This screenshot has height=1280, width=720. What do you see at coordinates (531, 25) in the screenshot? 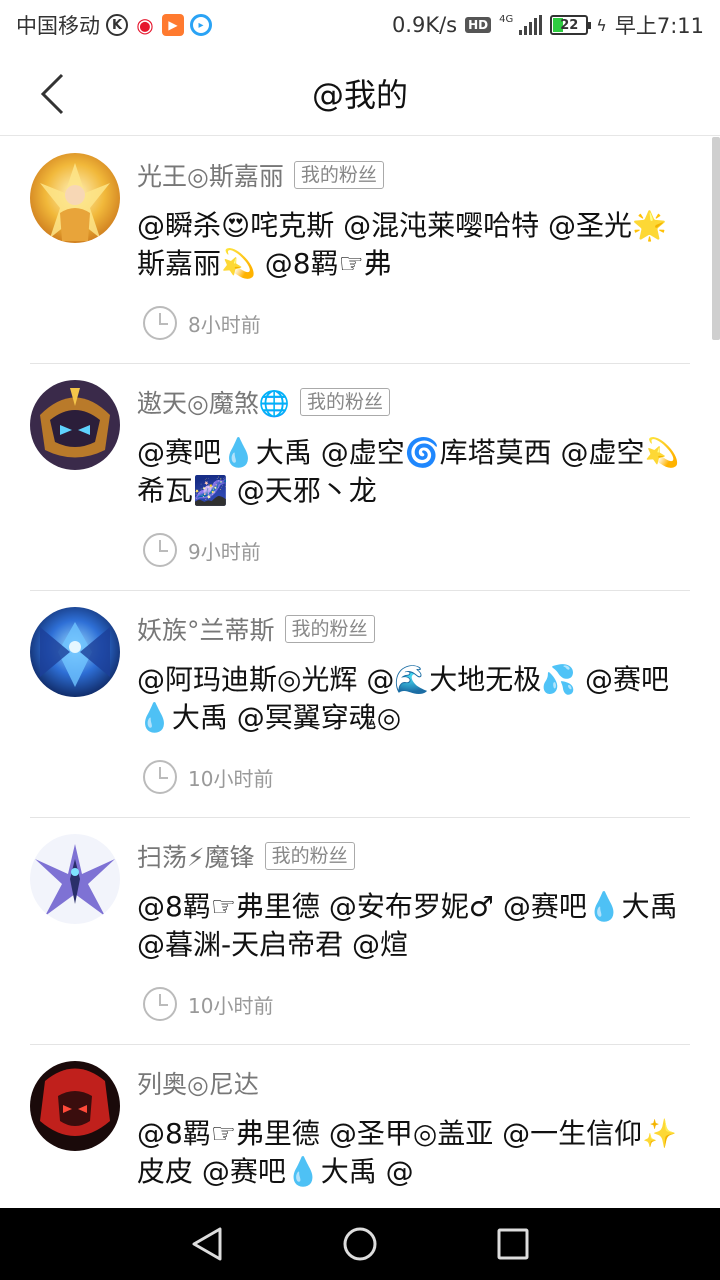
I see `signal-icon` at bounding box center [531, 25].